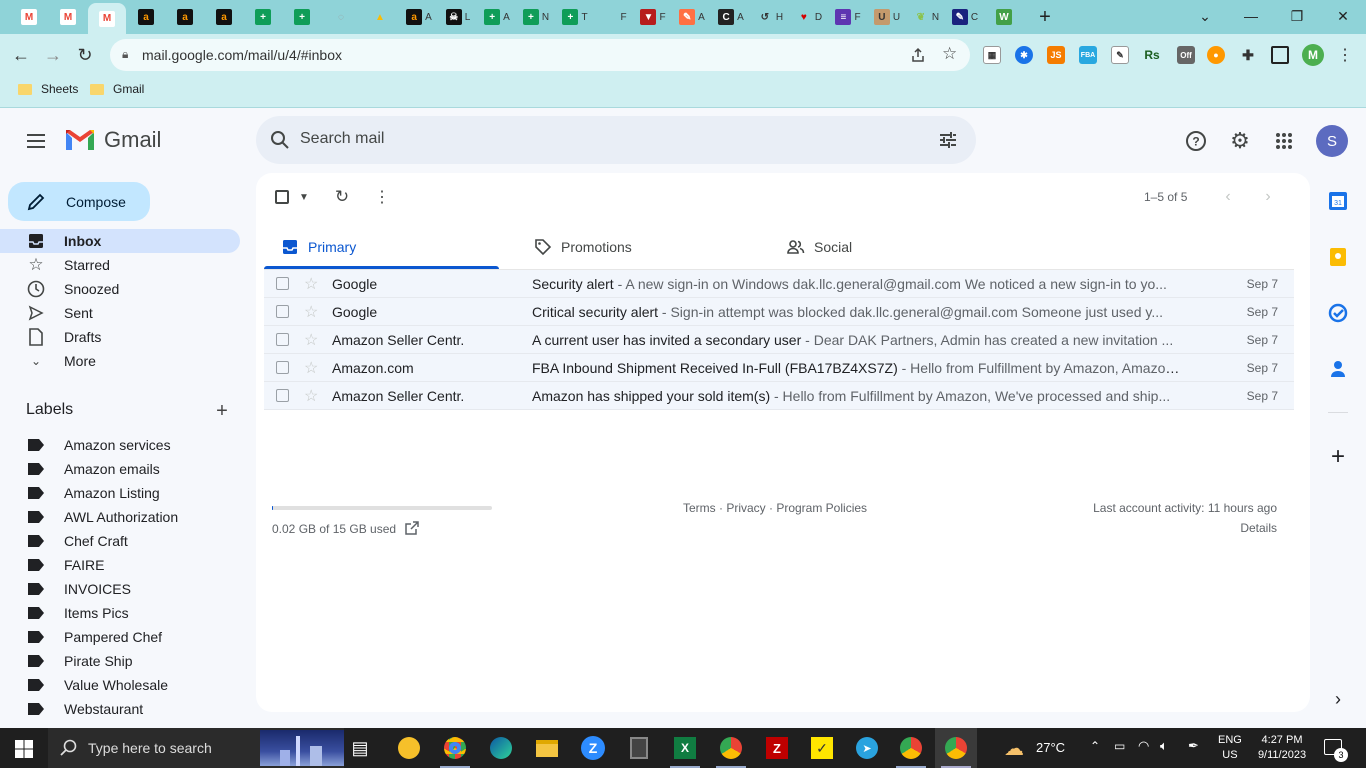 Image resolution: width=1366 pixels, height=768 pixels. Describe the element at coordinates (653, 17) in the screenshot. I see `browser-tab: ▼ F` at that location.